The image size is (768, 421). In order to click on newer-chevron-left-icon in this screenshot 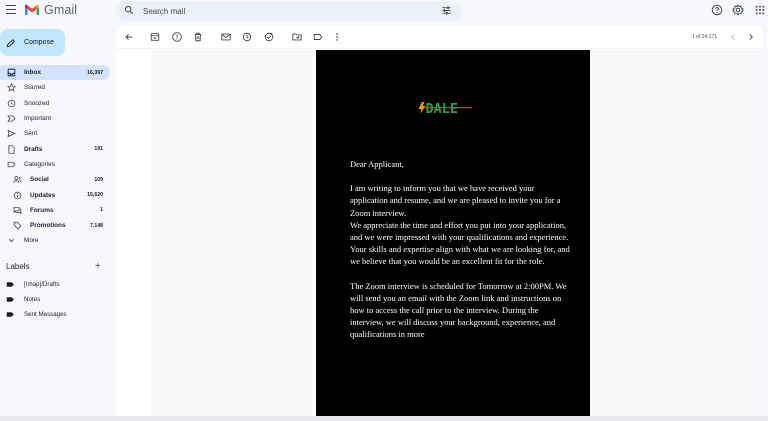, I will do `click(733, 37)`.